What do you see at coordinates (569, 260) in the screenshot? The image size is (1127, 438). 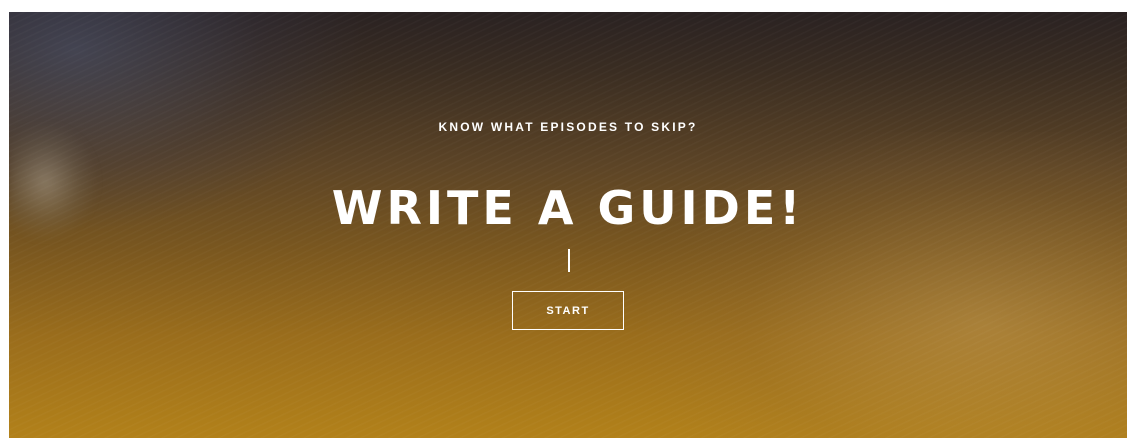 I see `vertical-divider` at bounding box center [569, 260].